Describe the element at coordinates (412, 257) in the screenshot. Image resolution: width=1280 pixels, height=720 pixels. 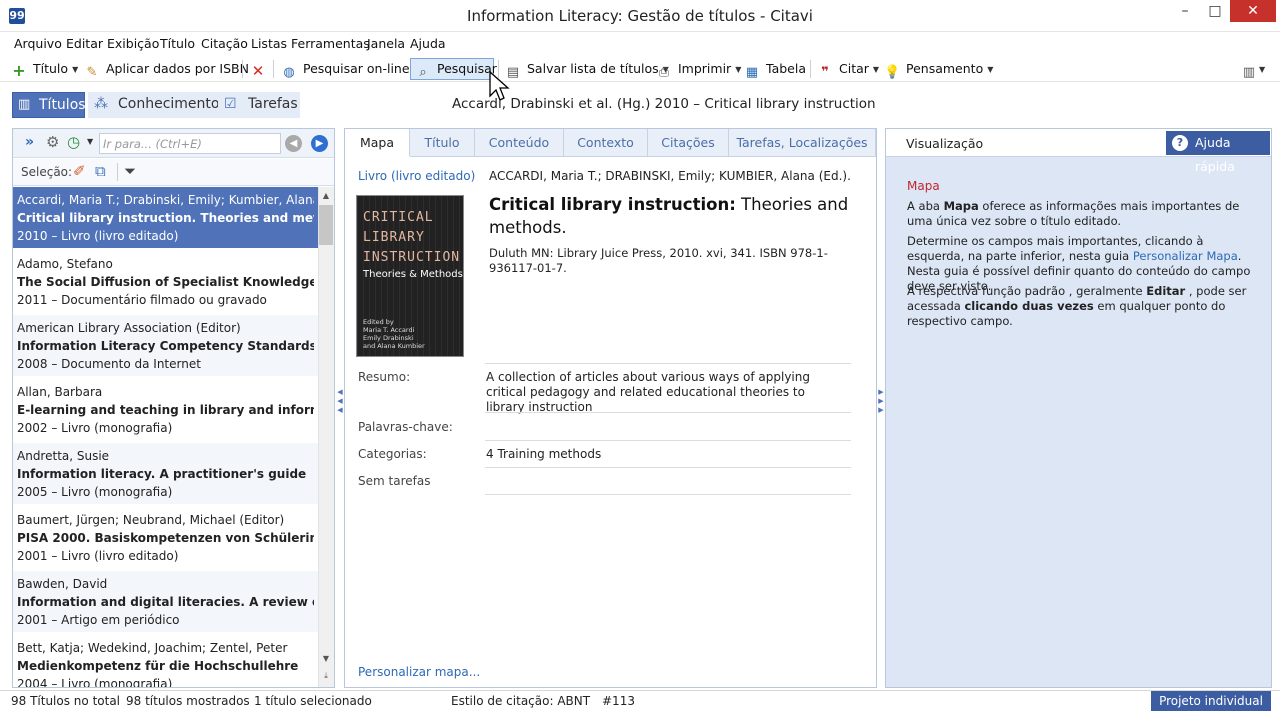
I see `cover-title-line: INSTRUCTION` at that location.